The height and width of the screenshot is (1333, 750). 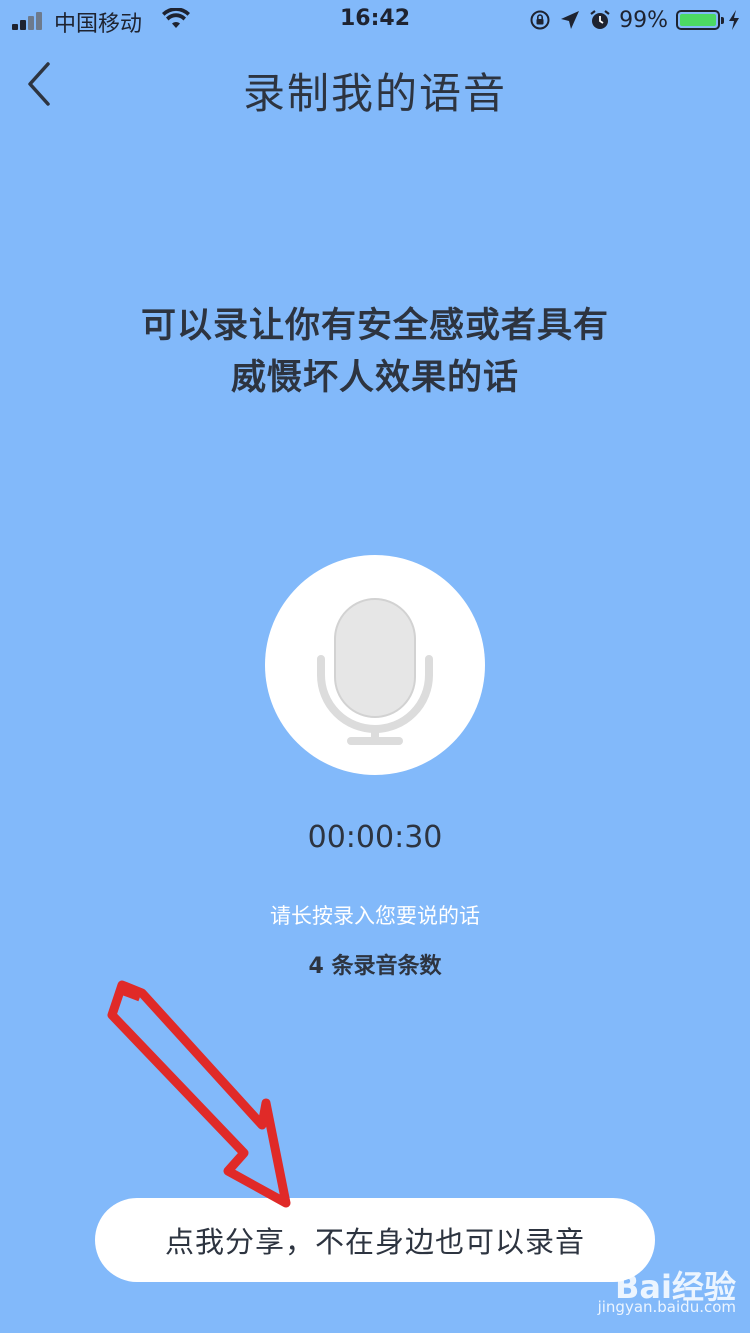 I want to click on battery-icon, so click(x=700, y=20).